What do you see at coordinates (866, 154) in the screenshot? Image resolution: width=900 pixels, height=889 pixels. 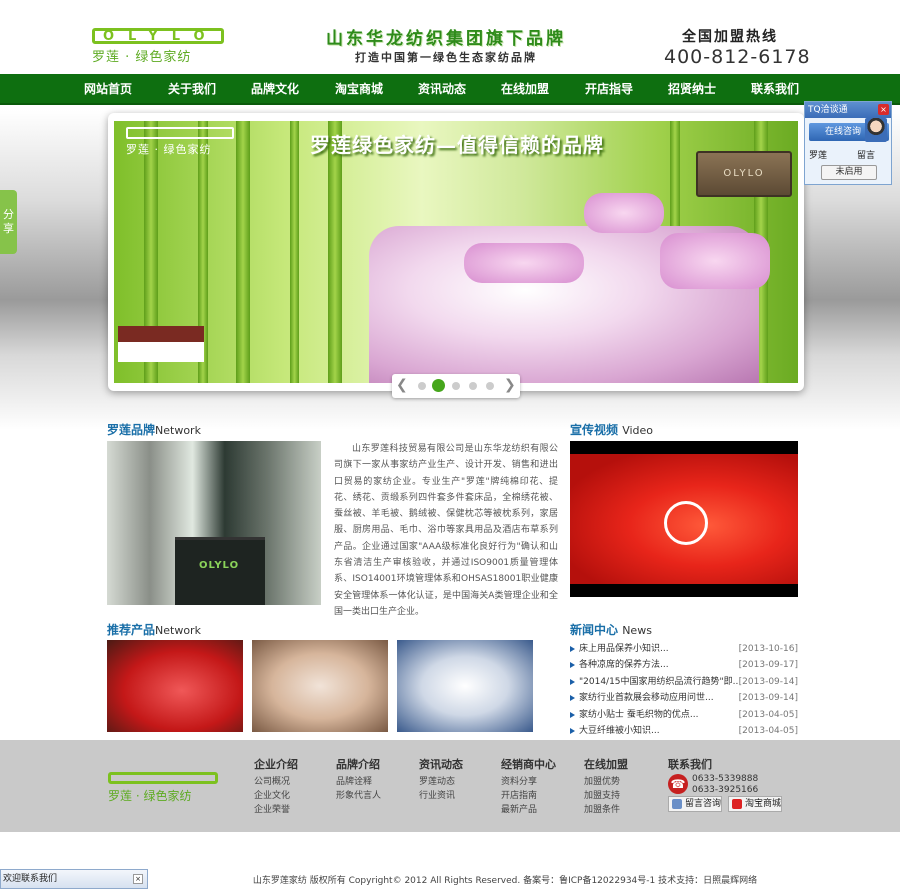 I see `tq-message-link: 留言` at bounding box center [866, 154].